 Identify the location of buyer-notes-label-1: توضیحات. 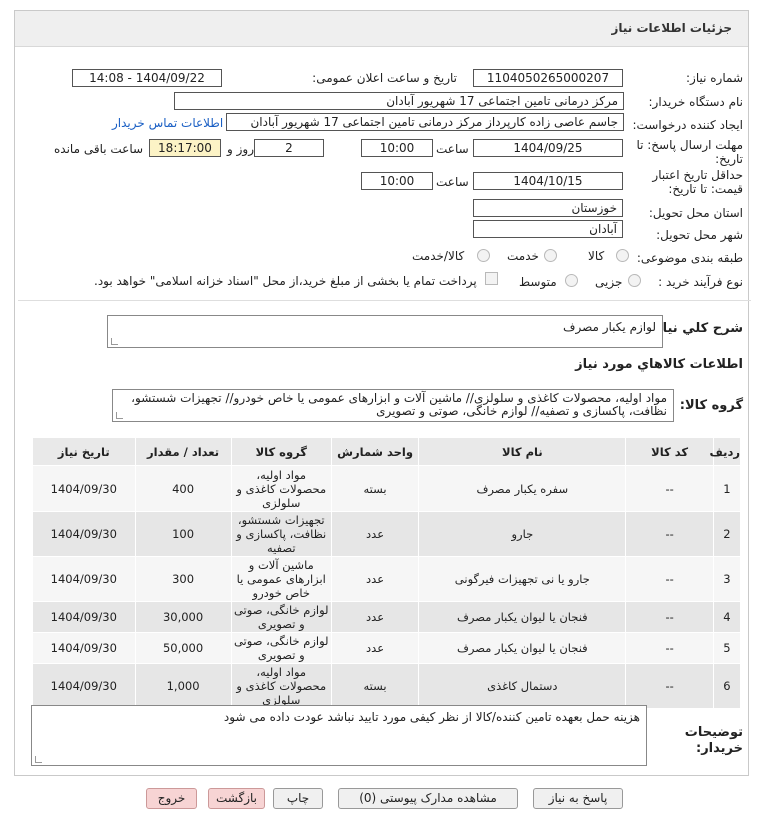
(713, 732).